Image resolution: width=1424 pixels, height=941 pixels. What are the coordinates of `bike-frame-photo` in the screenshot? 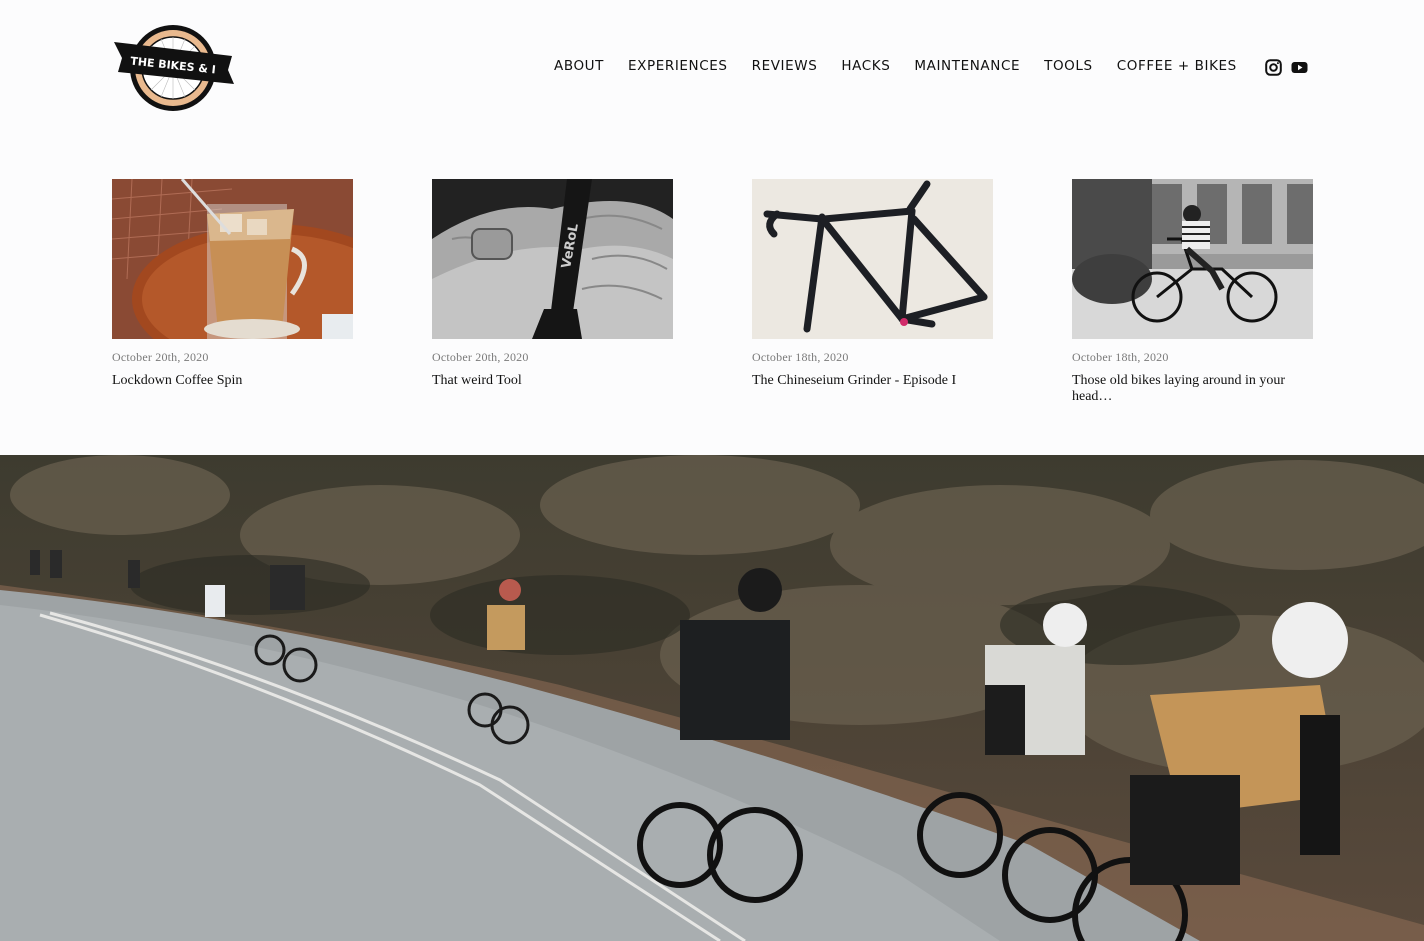 It's located at (872, 259).